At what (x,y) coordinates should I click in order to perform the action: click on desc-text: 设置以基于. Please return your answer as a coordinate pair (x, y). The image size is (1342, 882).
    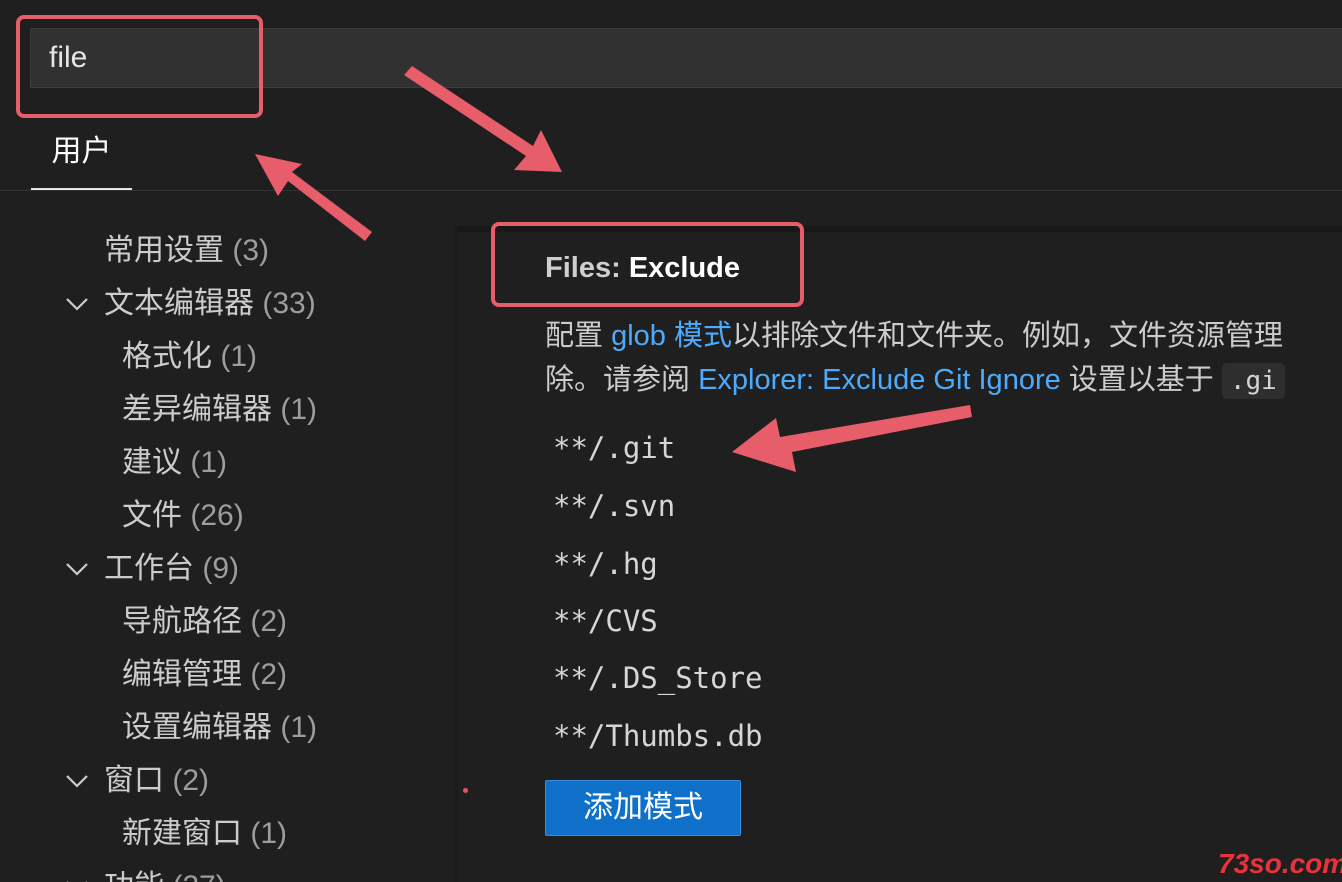
    Looking at the image, I should click on (1141, 380).